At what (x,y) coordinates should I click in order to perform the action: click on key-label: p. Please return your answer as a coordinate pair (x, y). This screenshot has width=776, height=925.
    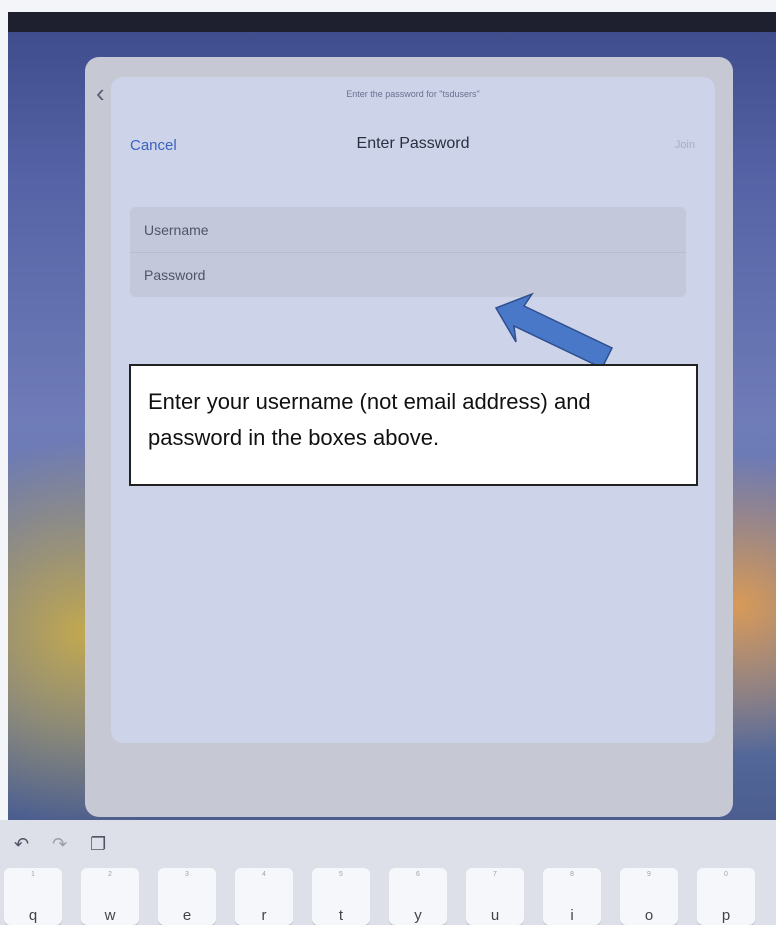
    Looking at the image, I should click on (726, 915).